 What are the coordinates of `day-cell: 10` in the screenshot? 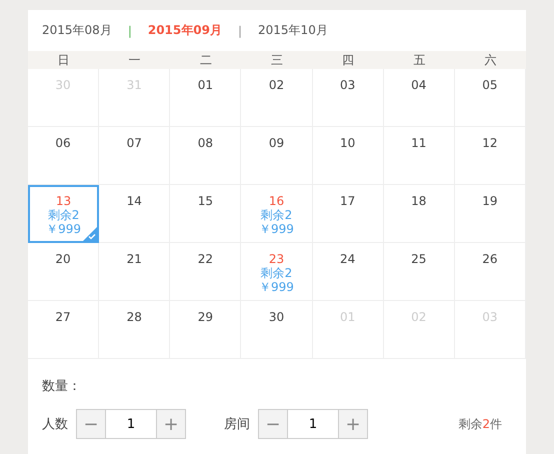 It's located at (348, 156).